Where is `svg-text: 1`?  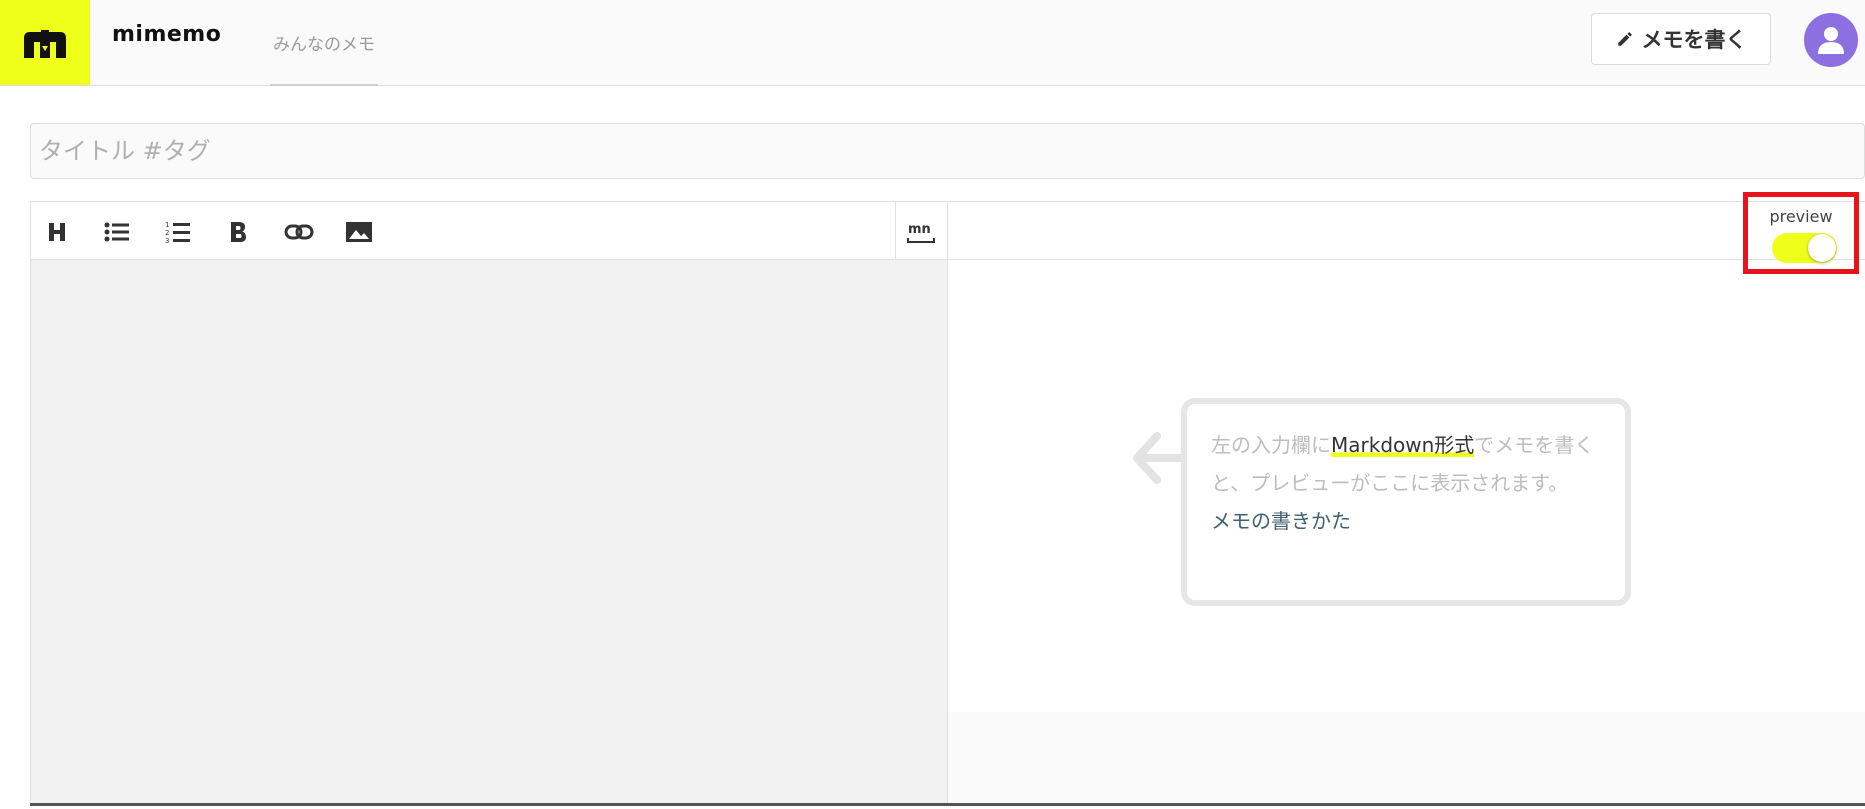
svg-text: 1 is located at coordinates (167, 225).